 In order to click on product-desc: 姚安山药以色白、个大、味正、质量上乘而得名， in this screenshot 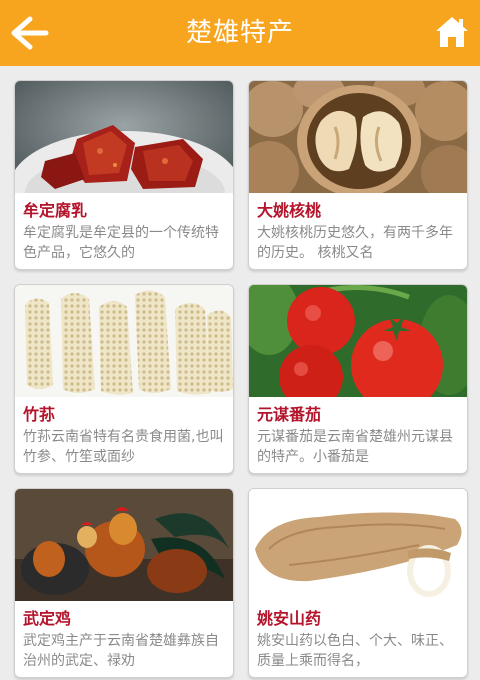, I will do `click(355, 651)`.